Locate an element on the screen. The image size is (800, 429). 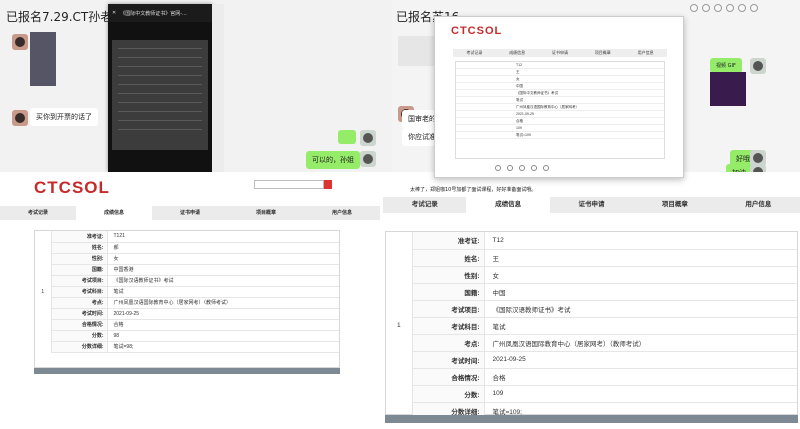
field-label: 分数详细: is located at coordinates (79, 347).